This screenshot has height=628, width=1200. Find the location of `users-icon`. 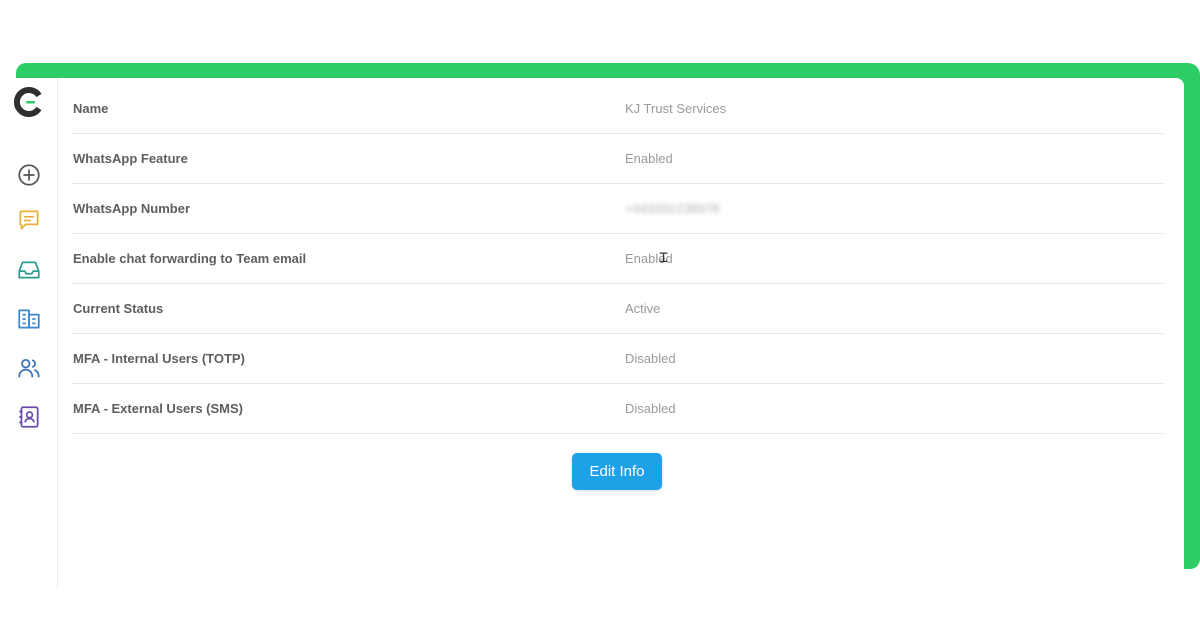

users-icon is located at coordinates (29, 368).